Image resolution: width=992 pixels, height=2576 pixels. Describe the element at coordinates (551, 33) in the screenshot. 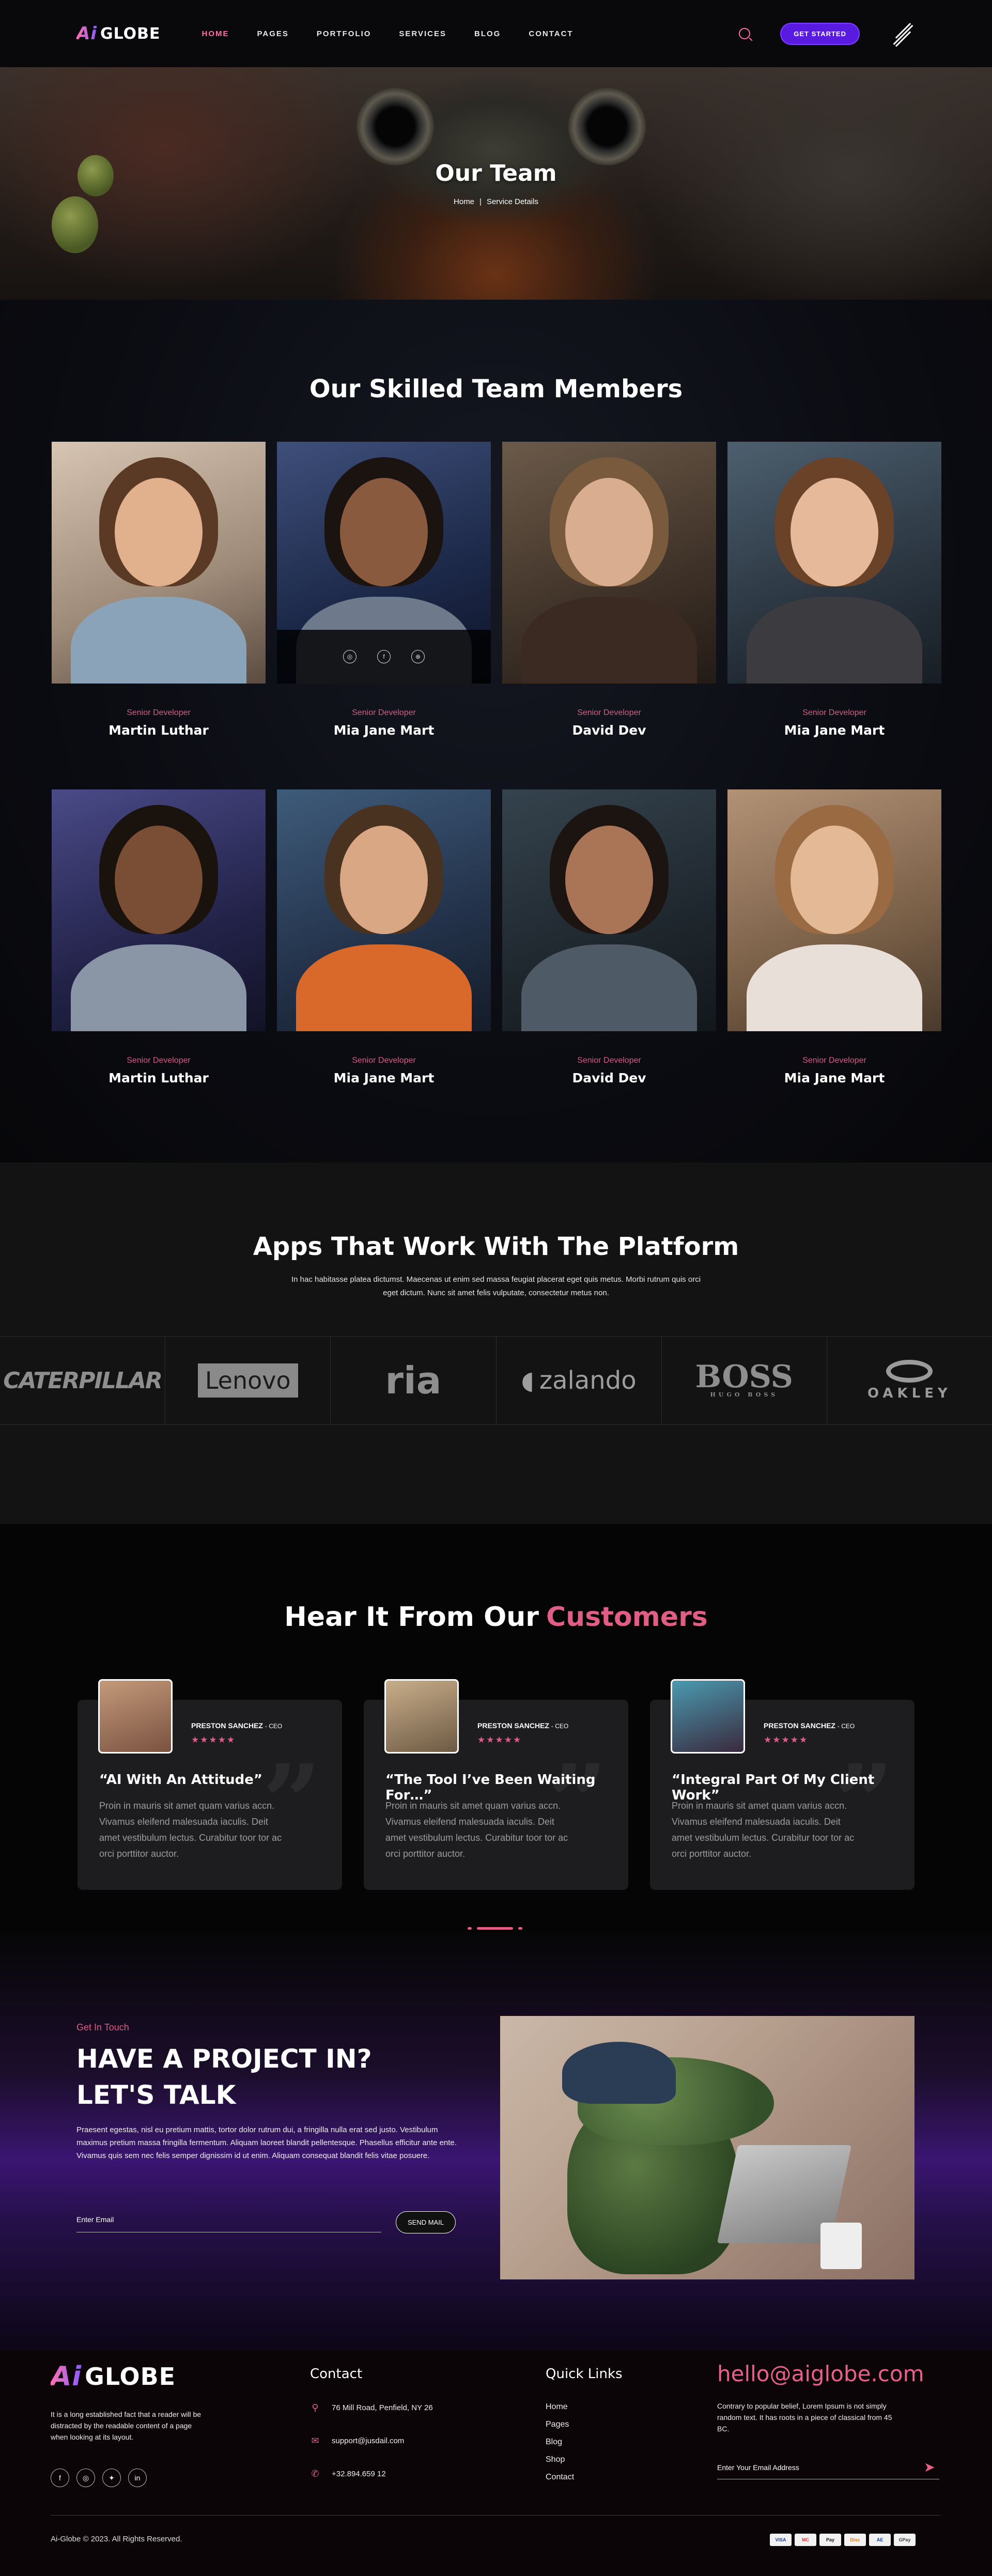

I see `nav-contact: CONTACT` at that location.